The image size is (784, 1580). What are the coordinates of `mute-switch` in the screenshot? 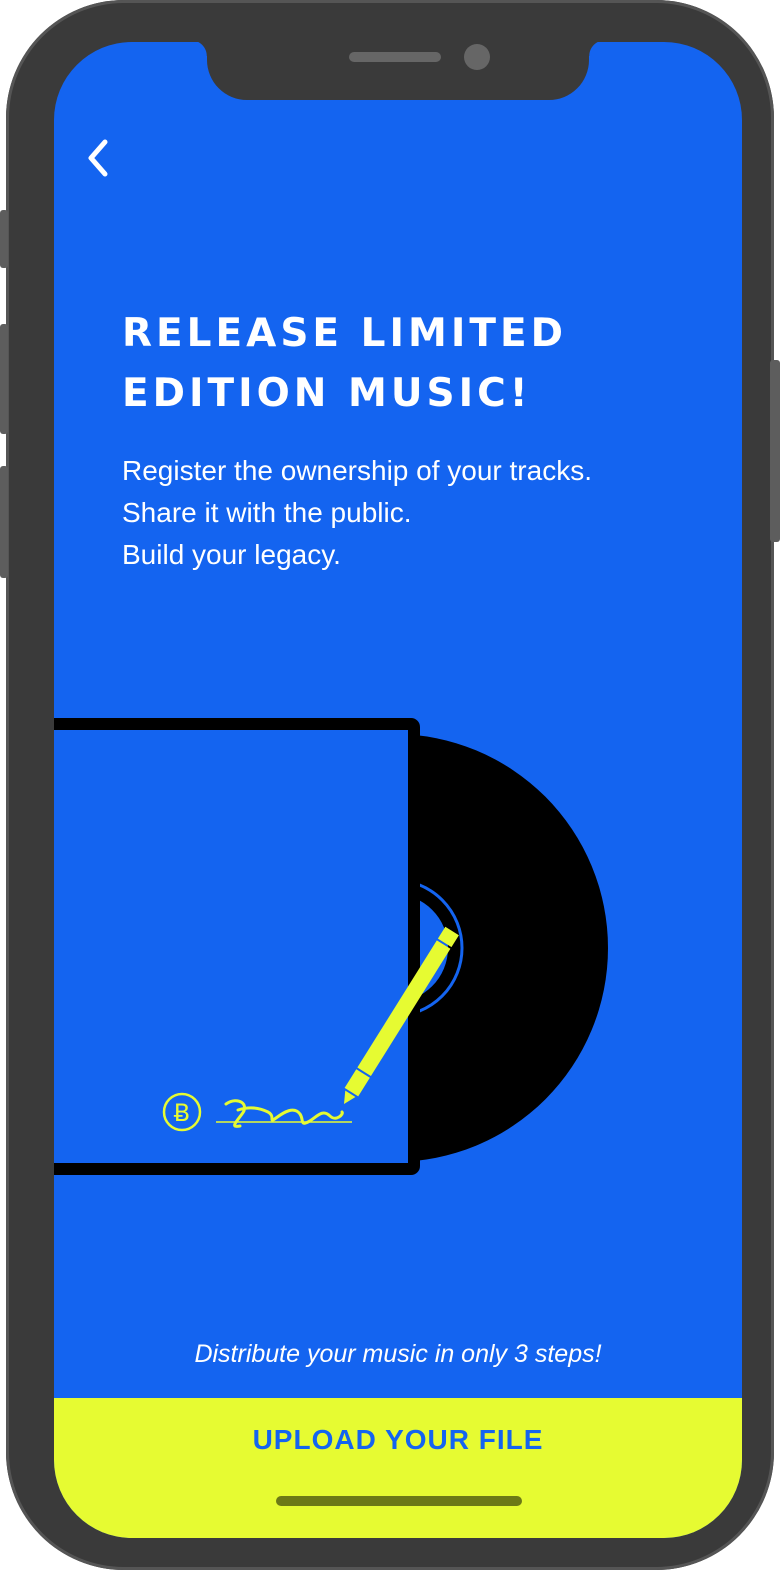 It's located at (4, 239).